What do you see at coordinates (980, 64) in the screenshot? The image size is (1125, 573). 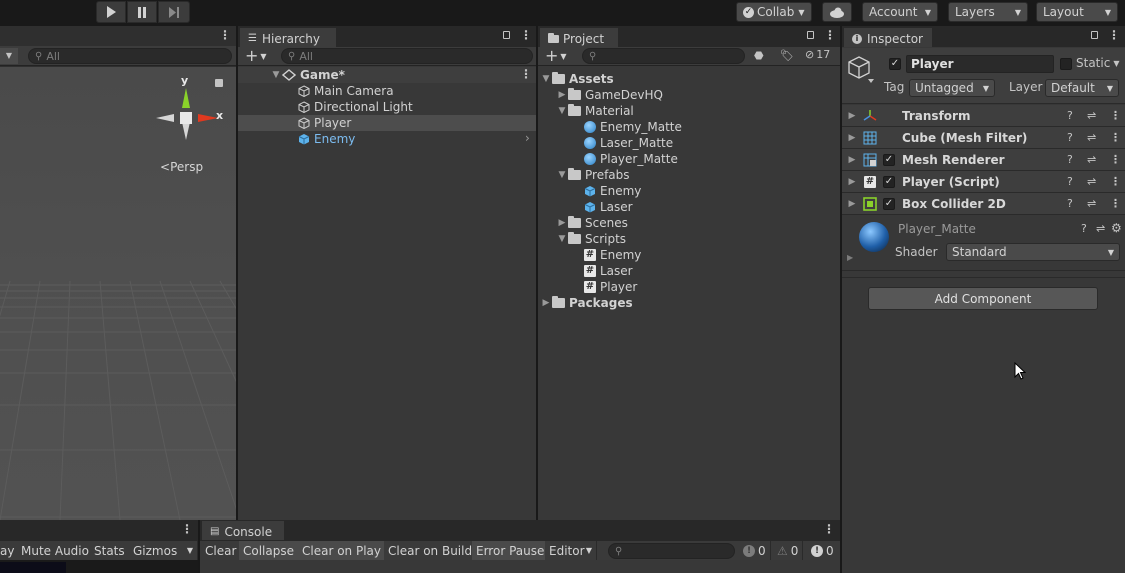 I see `object-name-field: Player` at bounding box center [980, 64].